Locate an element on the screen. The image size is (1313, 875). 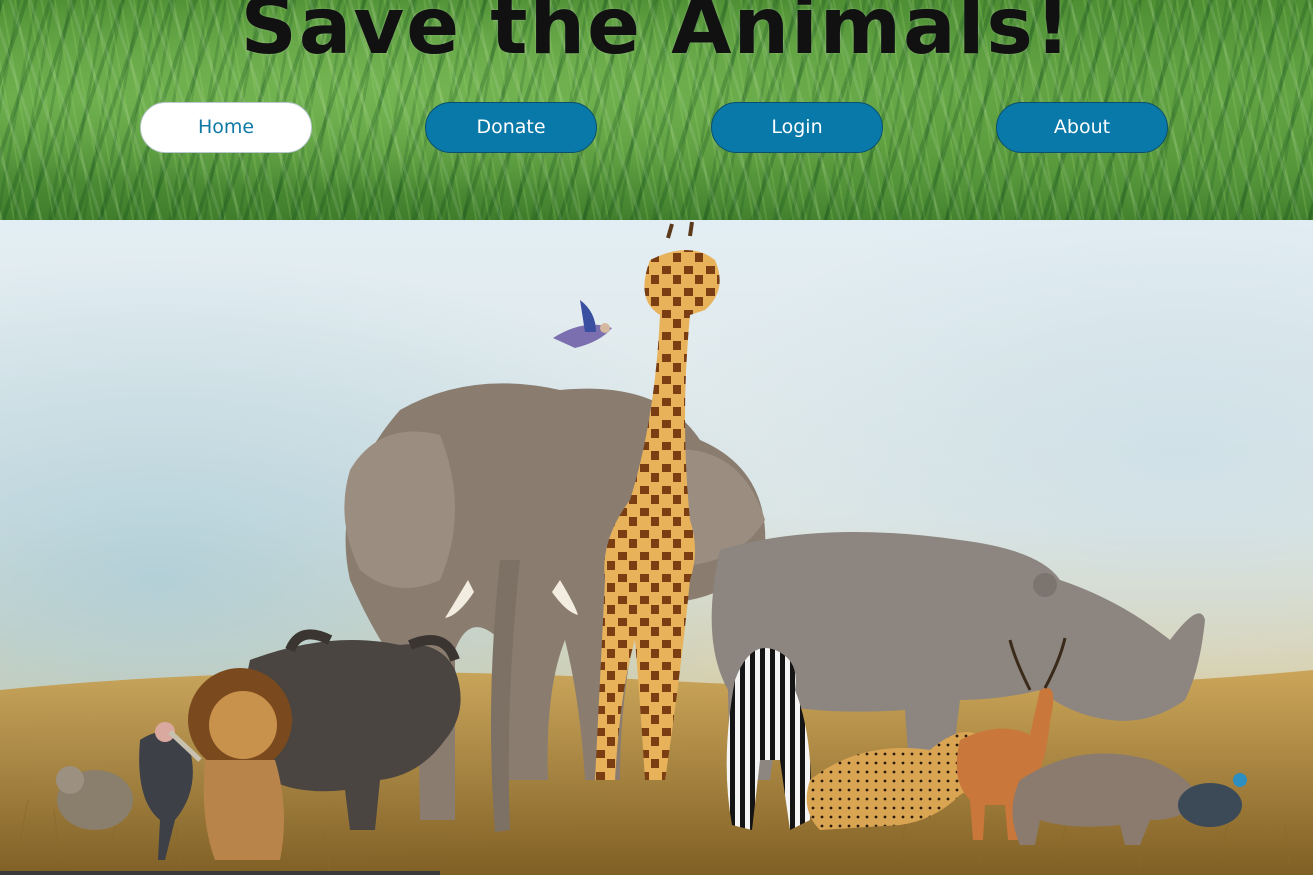
site-title: Save the Animals! is located at coordinates (656, 36).